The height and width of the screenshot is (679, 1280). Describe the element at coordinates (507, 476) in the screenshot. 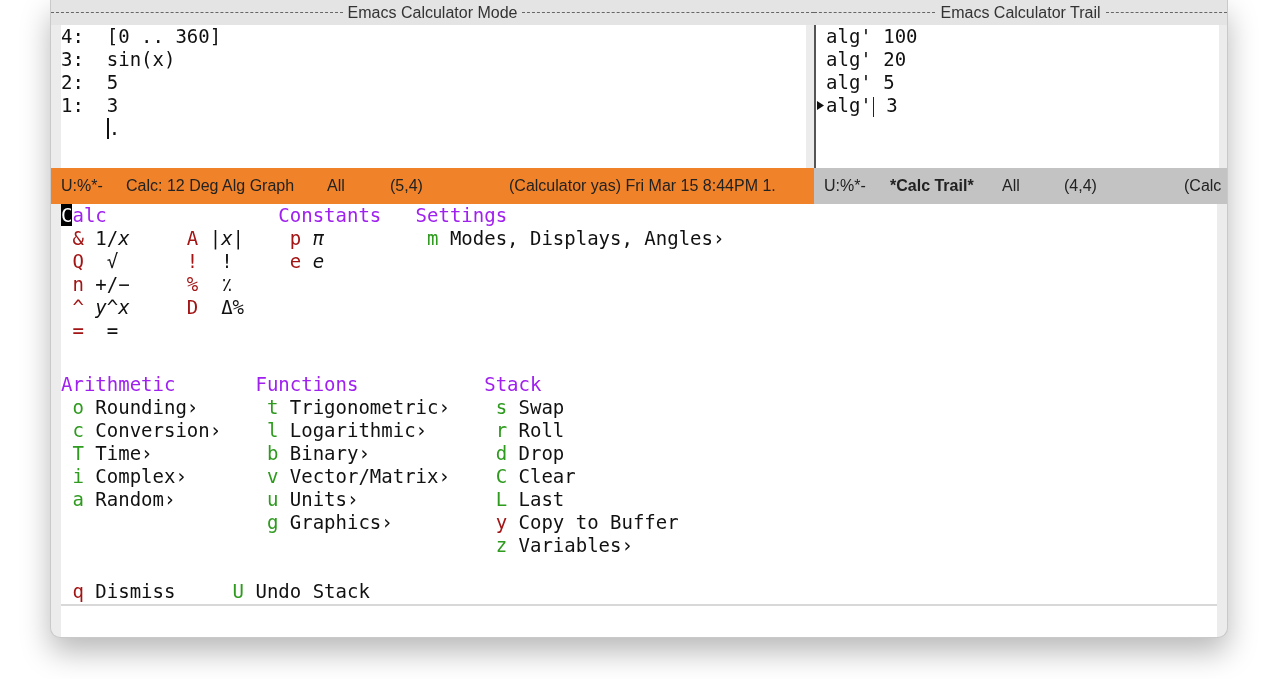

I see `key-hint: C` at that location.